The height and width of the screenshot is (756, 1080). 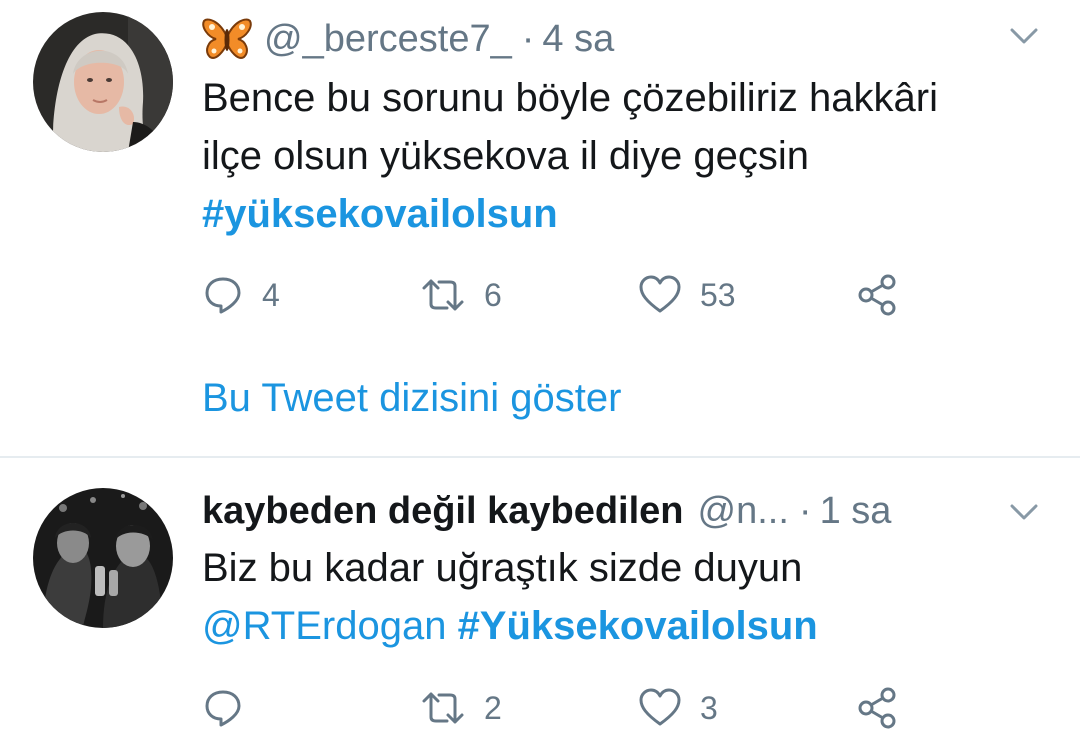 What do you see at coordinates (493, 707) in the screenshot?
I see `retweet-count: 2` at bounding box center [493, 707].